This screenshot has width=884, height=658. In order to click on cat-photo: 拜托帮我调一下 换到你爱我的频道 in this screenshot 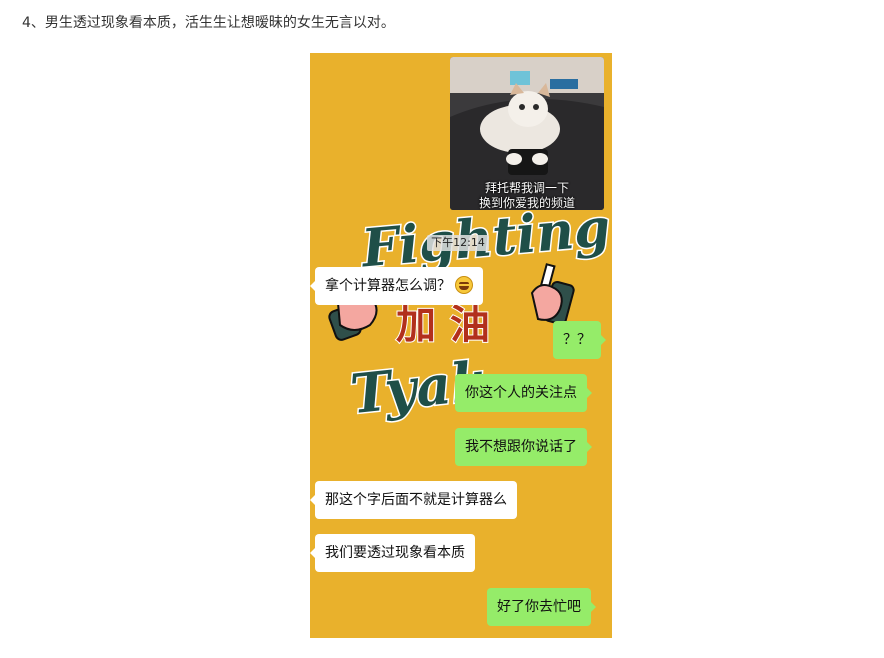, I will do `click(527, 133)`.